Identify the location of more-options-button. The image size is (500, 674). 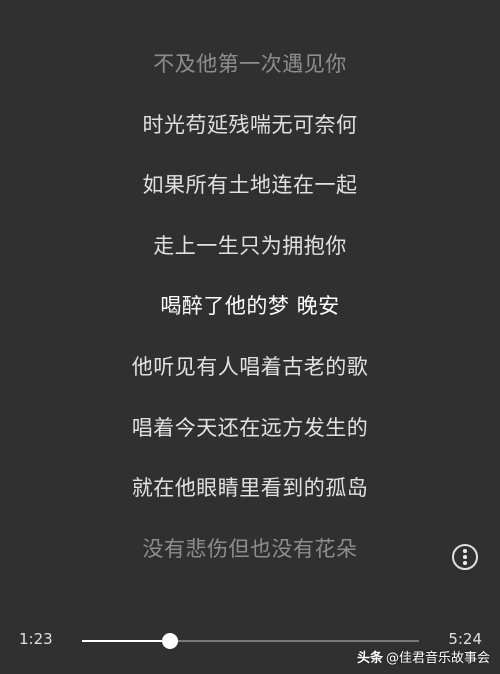
(465, 557).